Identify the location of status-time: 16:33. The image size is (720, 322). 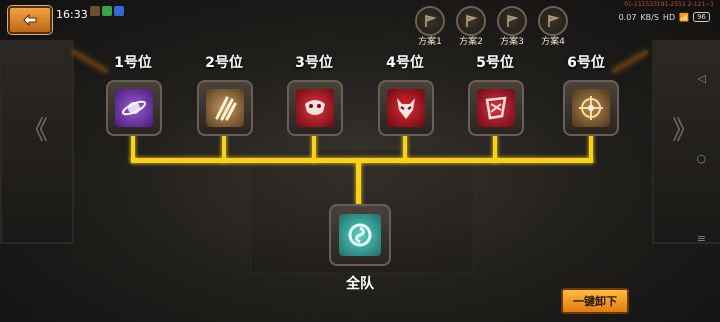
(72, 14).